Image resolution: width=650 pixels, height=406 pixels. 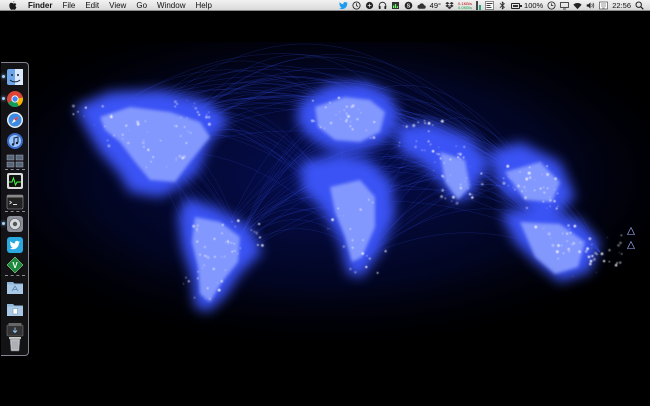 I want to click on dock-item-itunes, so click(x=15, y=141).